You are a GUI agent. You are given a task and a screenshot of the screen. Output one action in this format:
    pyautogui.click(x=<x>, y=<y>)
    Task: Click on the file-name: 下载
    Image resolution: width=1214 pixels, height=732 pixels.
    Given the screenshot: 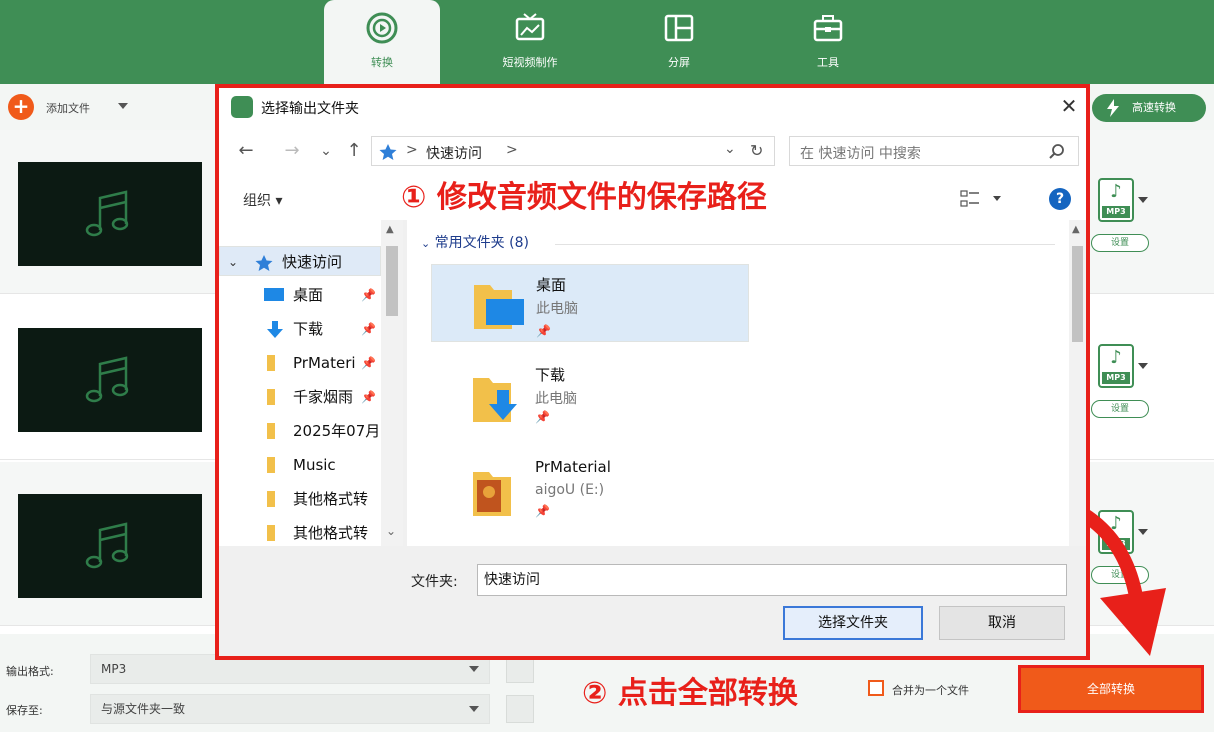 What is the action you would take?
    pyautogui.click(x=550, y=375)
    